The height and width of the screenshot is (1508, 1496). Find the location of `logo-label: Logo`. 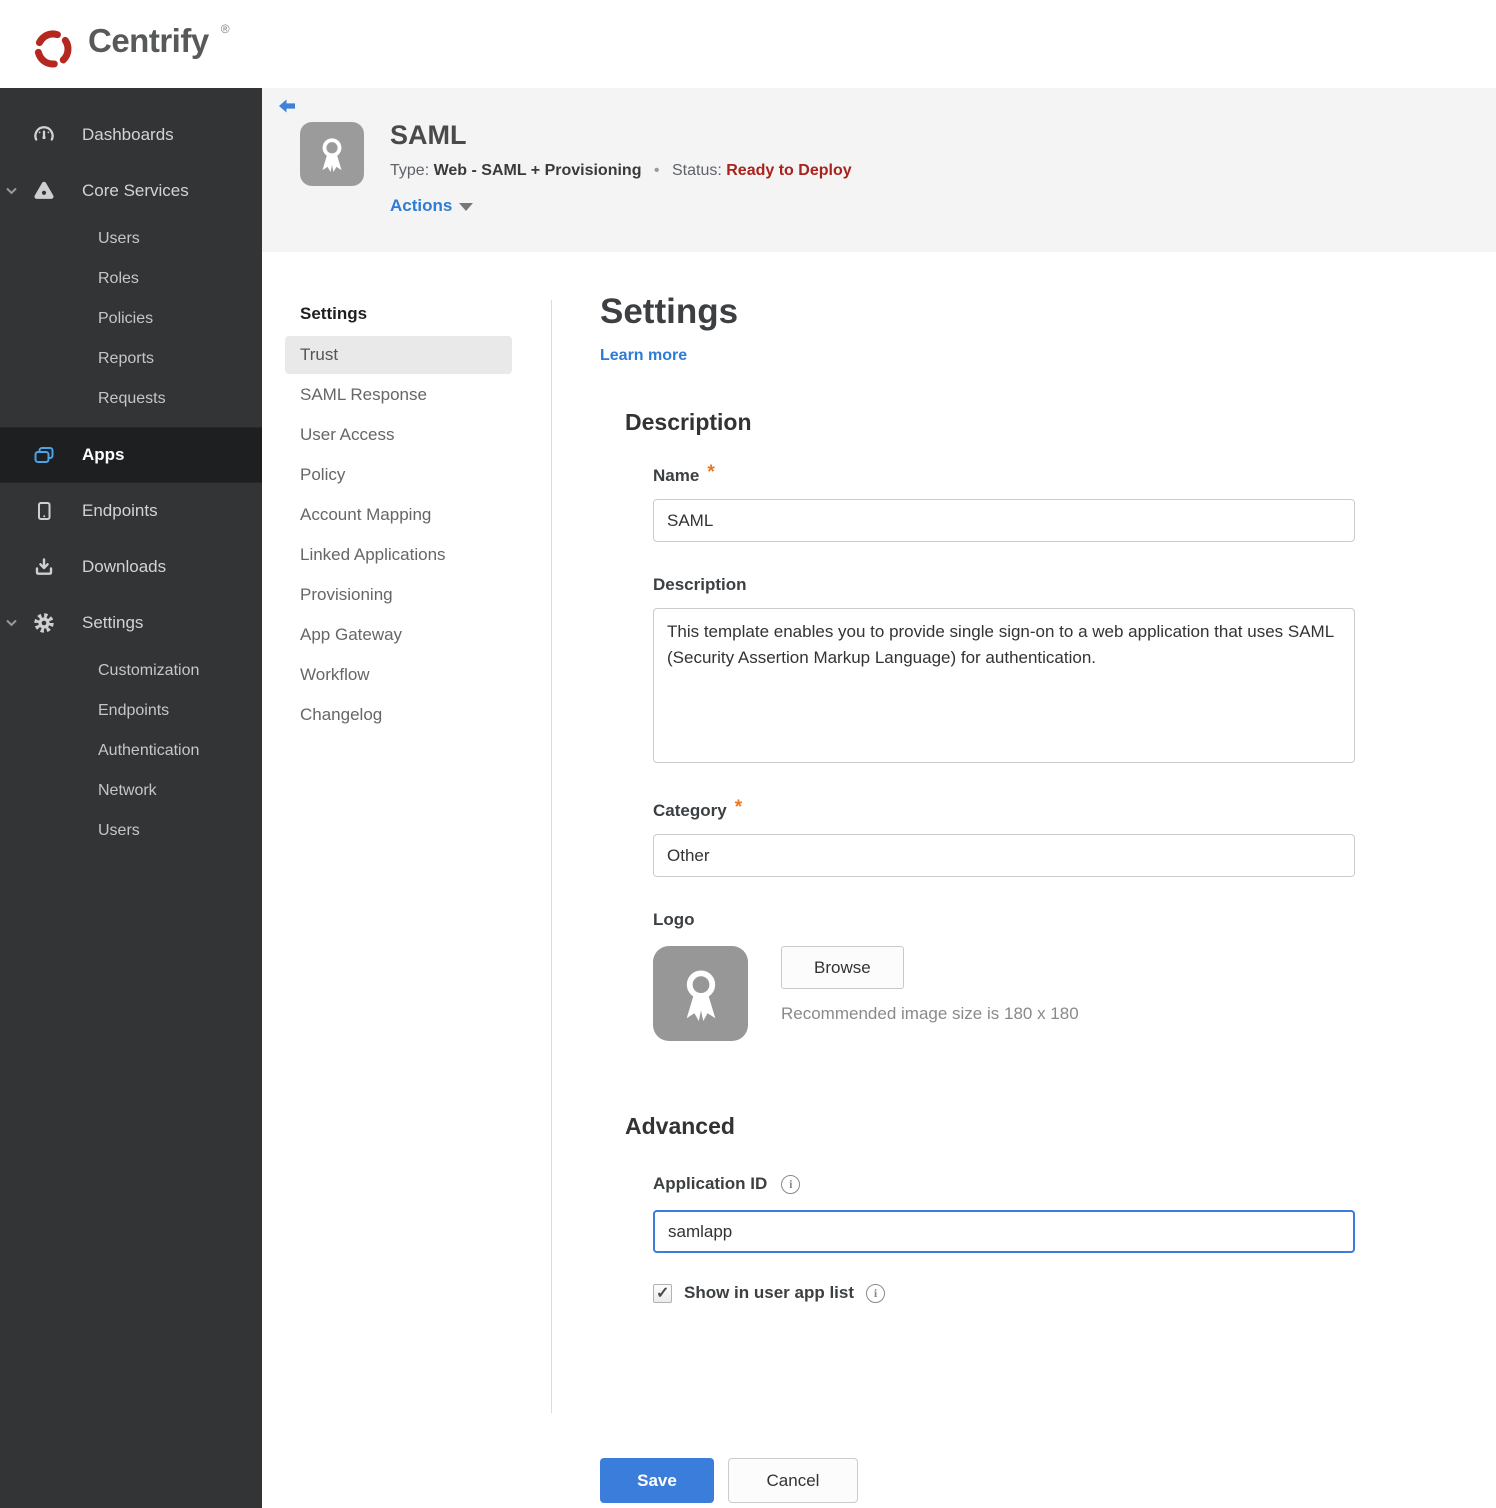

logo-label: Logo is located at coordinates (674, 919).